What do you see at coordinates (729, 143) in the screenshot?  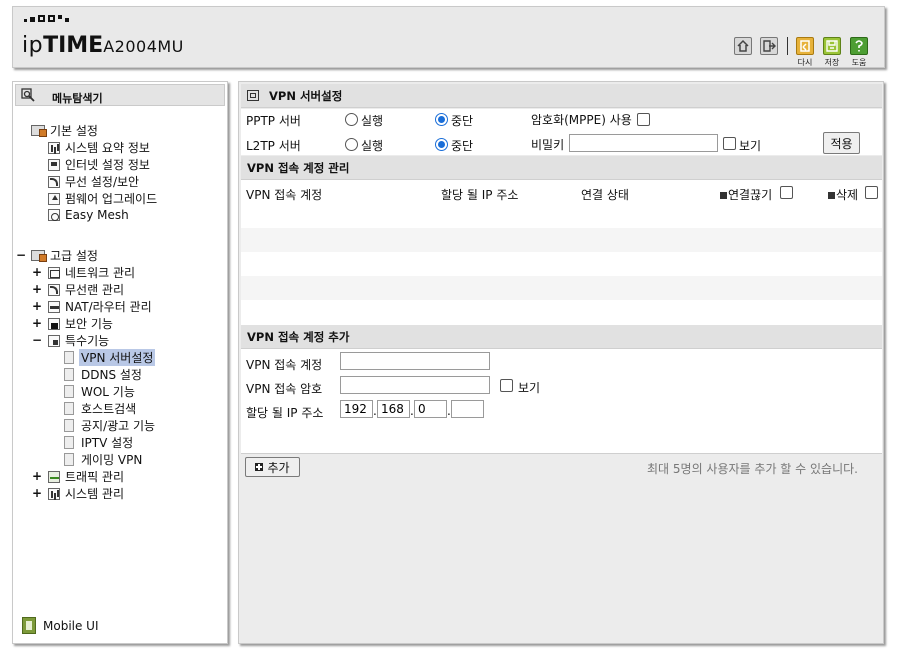 I see `secret-show-checkbox` at bounding box center [729, 143].